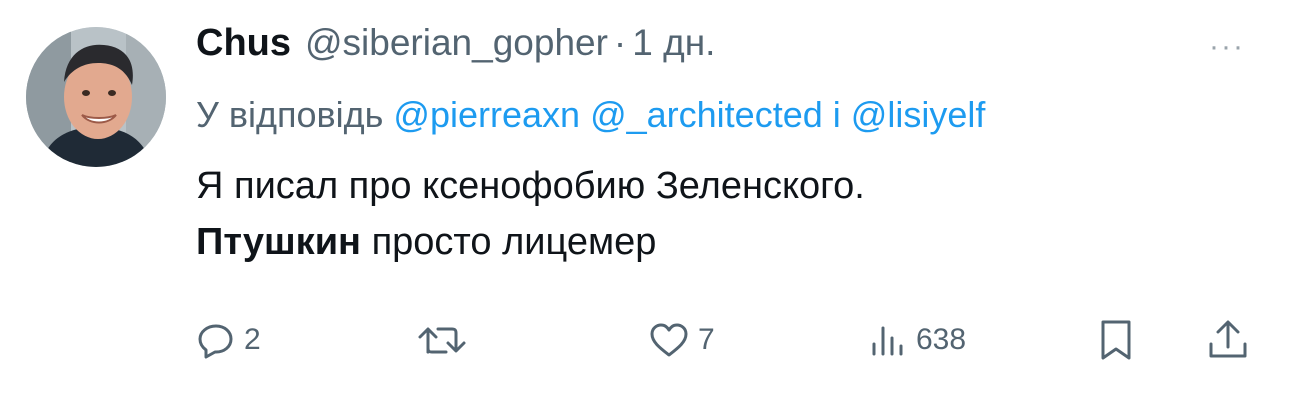  What do you see at coordinates (727, 242) in the screenshot?
I see `tweet-line-2: Птушкин просто лицемер` at bounding box center [727, 242].